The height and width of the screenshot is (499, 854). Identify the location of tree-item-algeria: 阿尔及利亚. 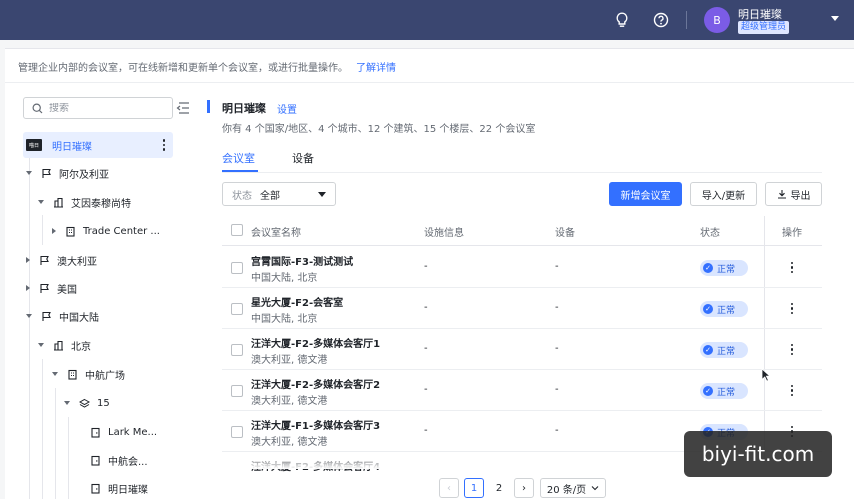
(67, 173).